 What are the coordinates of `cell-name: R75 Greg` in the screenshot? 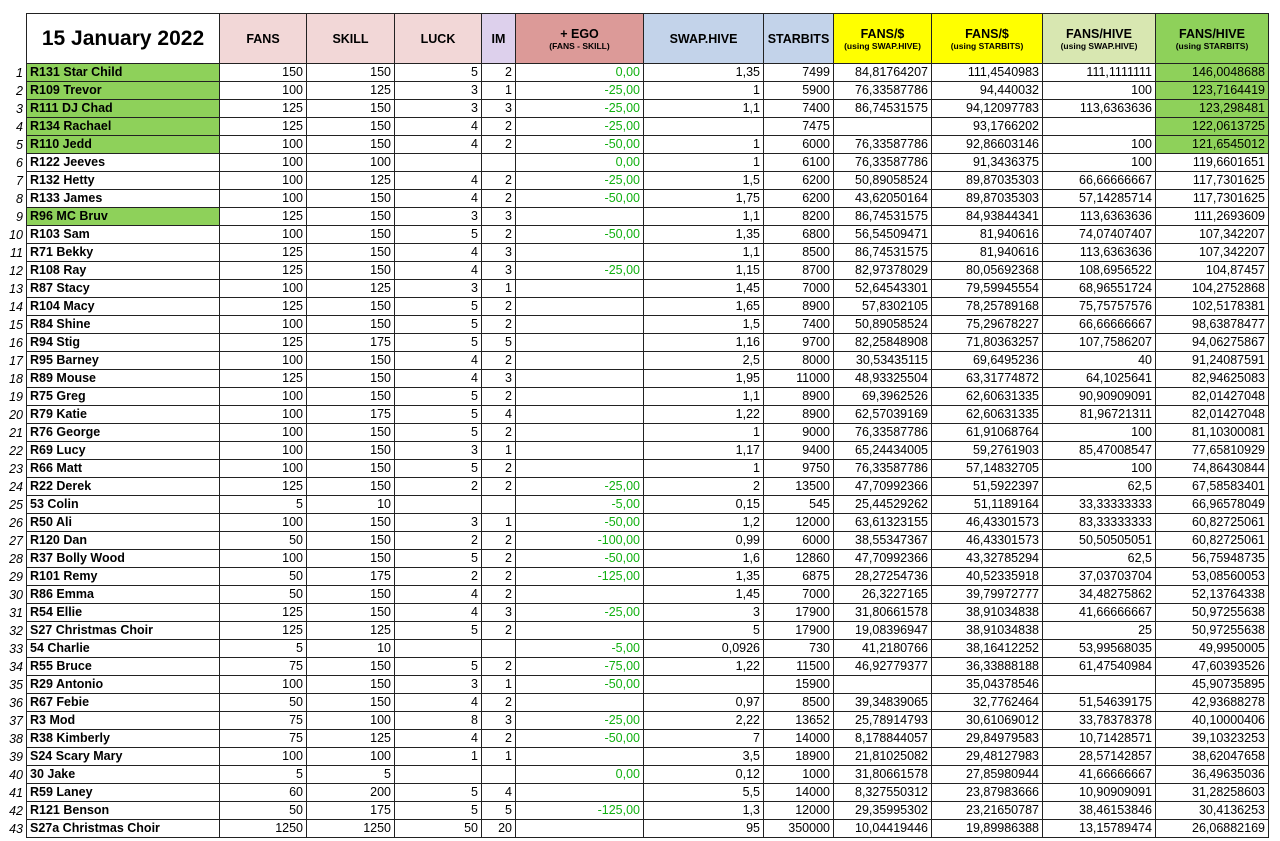 It's located at (123, 396).